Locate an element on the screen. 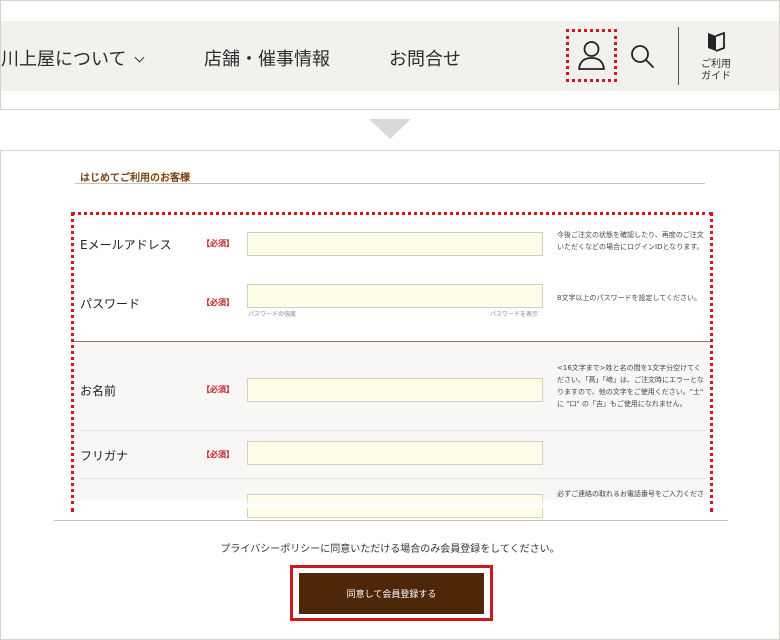  user-icon is located at coordinates (591, 55).